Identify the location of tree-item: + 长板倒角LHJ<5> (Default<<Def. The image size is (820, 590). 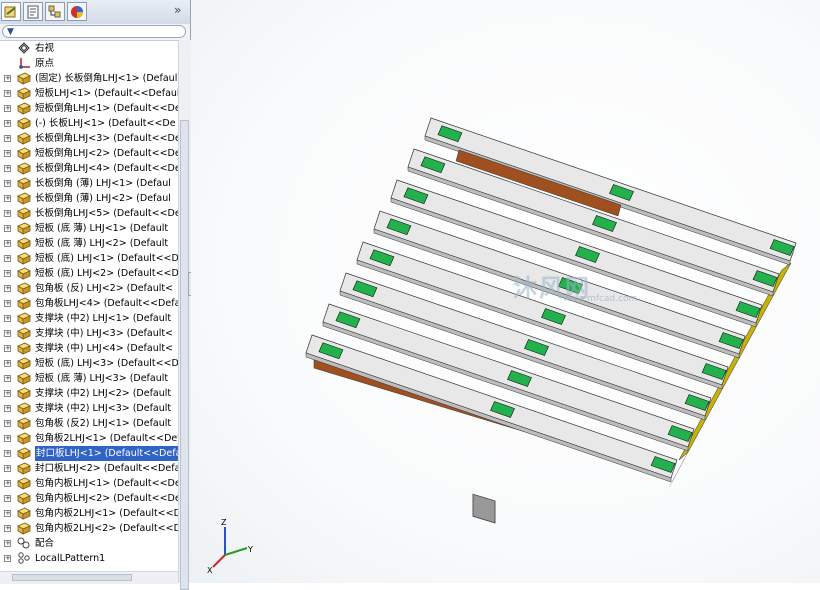
(89, 213).